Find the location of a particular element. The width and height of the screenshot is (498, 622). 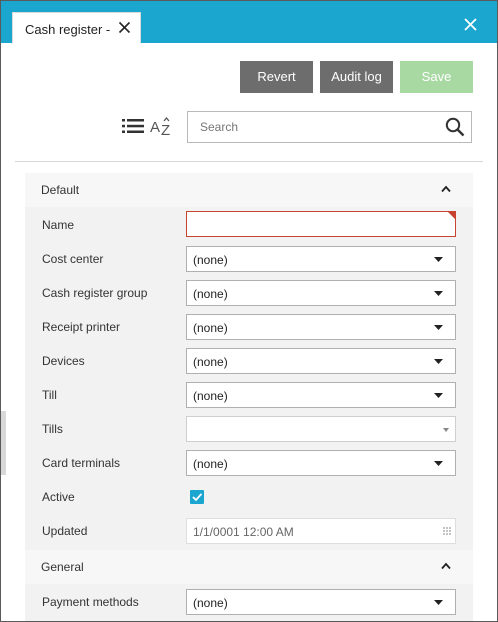

tab-label: Cash register - is located at coordinates (68, 29).